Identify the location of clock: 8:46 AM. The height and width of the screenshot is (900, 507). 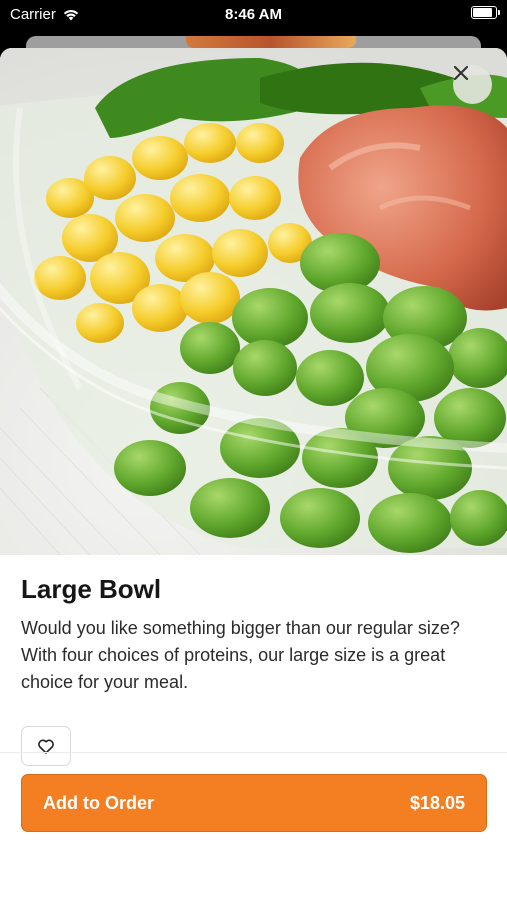
(253, 14).